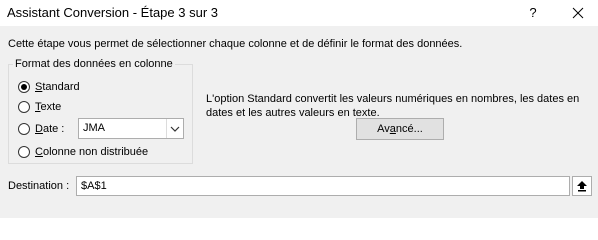 This screenshot has width=598, height=240. I want to click on destination-value: $A$1, so click(94, 186).